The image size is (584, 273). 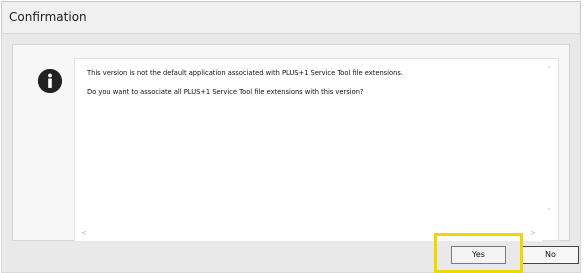 I want to click on vertical-scrollbar: ˄ ˅, so click(x=550, y=142).